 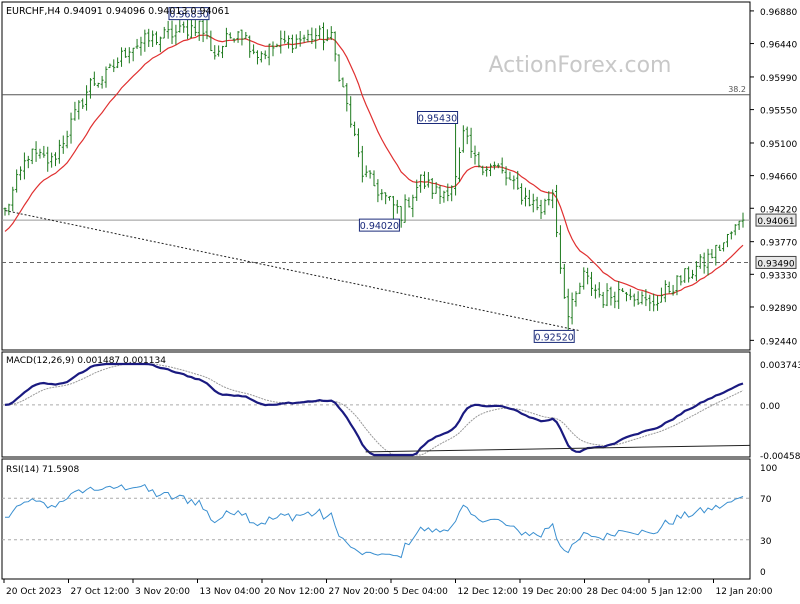 I want to click on y-tick-label-7: 0.93770, so click(x=778, y=244).